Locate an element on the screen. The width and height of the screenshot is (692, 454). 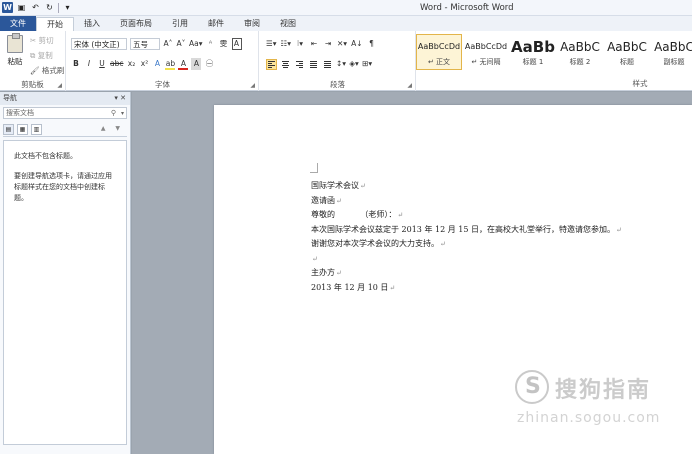
tab-mailings: 邮件 is located at coordinates (216, 24).